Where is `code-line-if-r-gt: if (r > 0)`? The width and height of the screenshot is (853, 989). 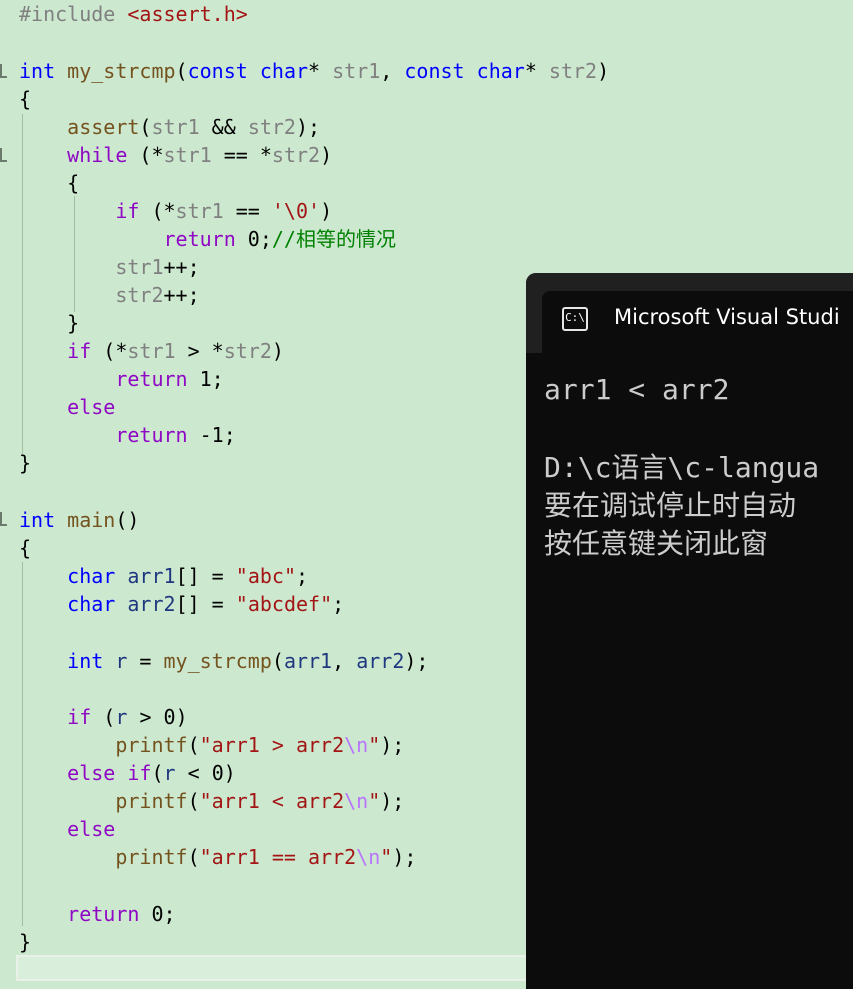
code-line-if-r-gt: if (r > 0) is located at coordinates (103, 717).